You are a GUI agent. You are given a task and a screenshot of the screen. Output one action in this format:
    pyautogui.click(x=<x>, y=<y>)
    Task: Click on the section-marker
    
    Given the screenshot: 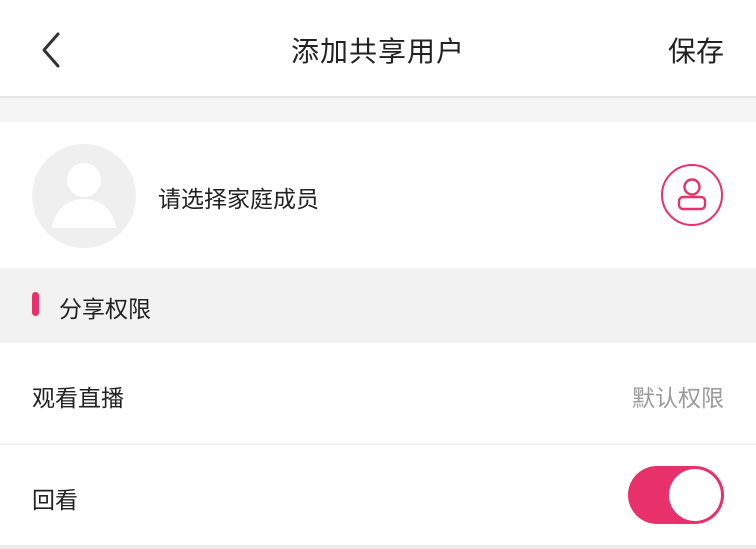 What is the action you would take?
    pyautogui.click(x=35, y=304)
    